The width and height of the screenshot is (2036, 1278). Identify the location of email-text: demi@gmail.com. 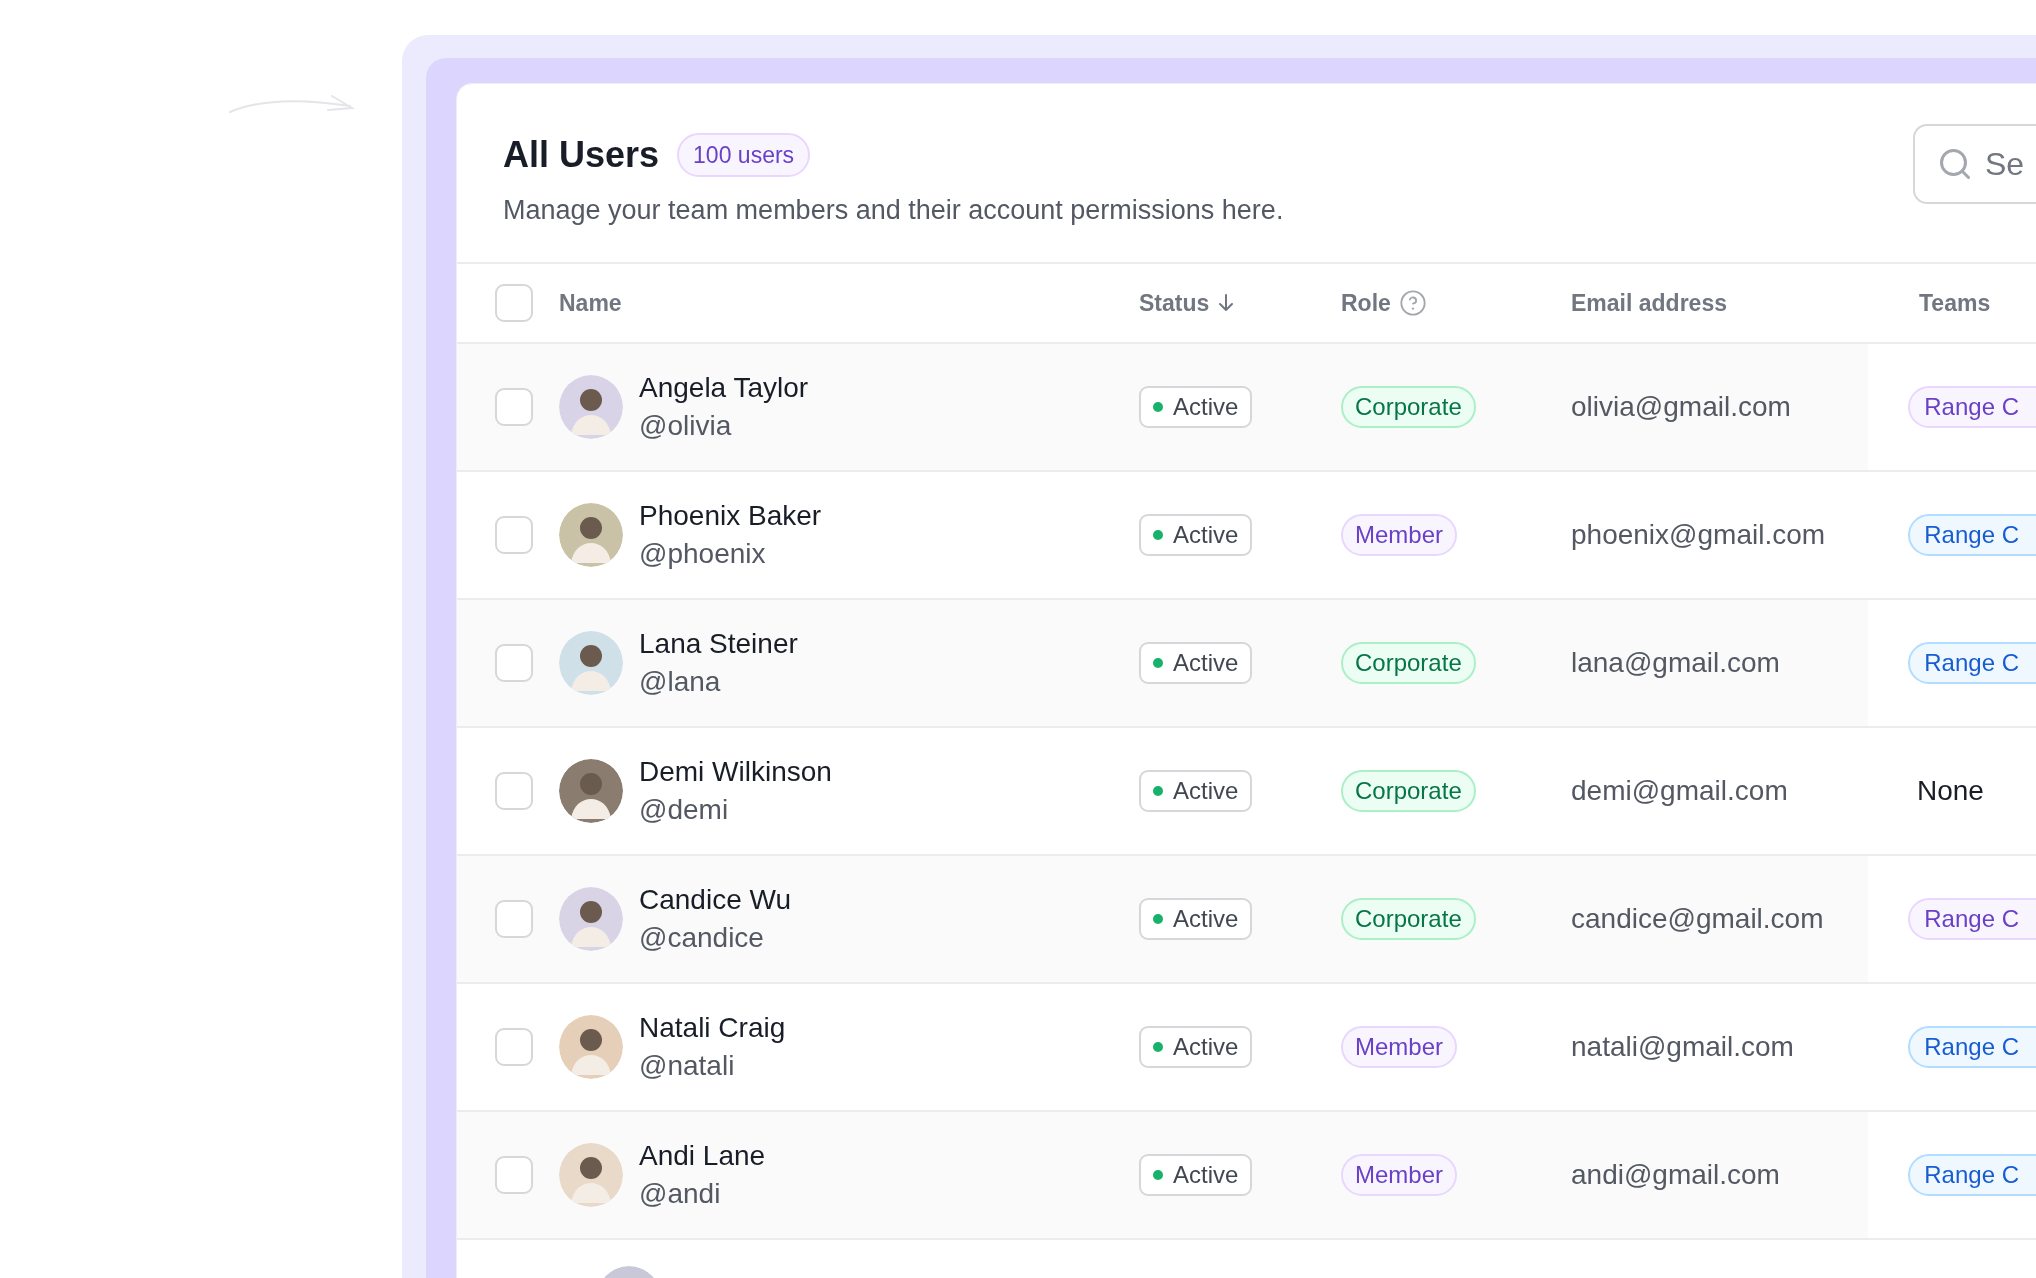
(1679, 791).